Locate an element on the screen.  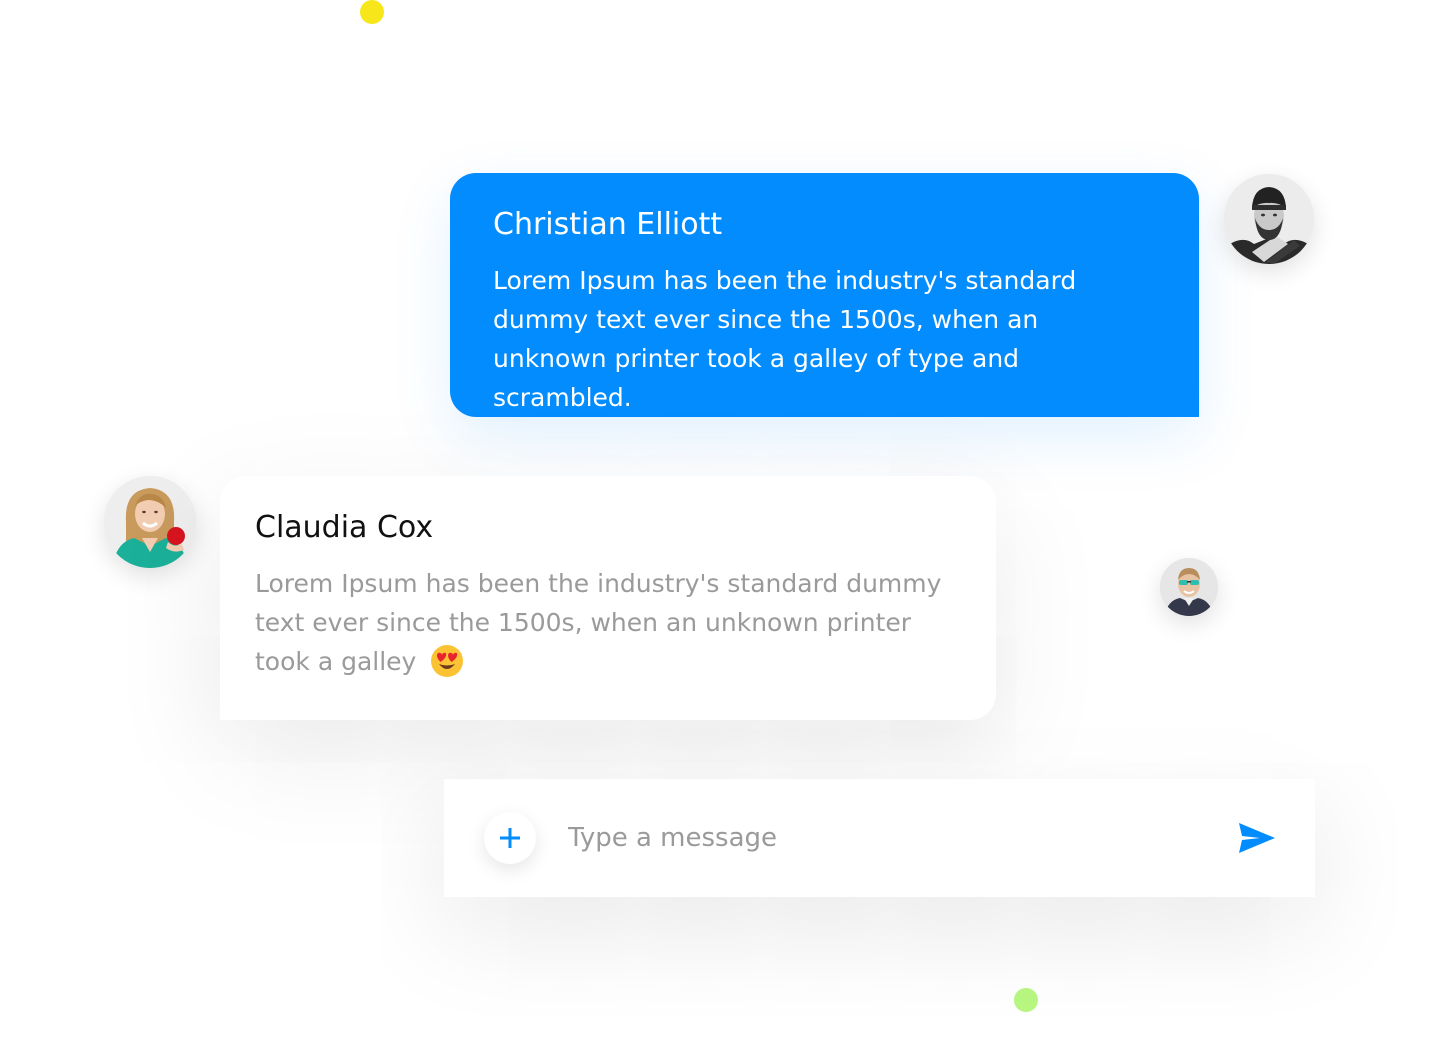
sender-name: Claudia Cox is located at coordinates (344, 527).